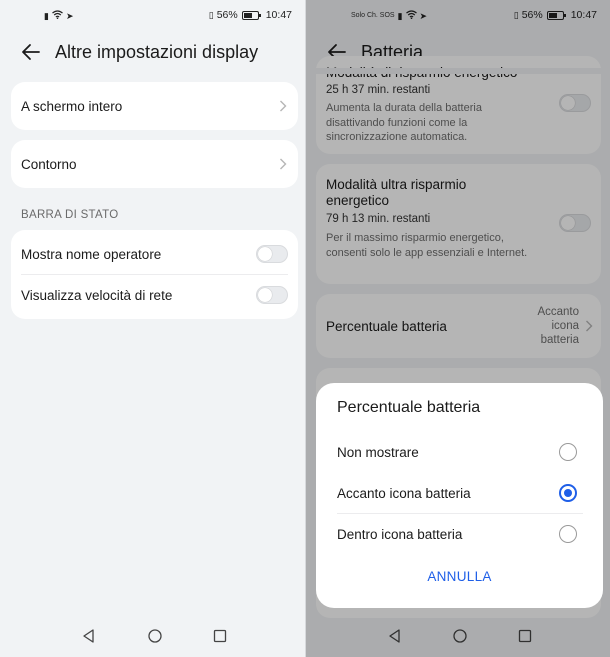 This screenshot has height=657, width=610. Describe the element at coordinates (459, 576) in the screenshot. I see `cancel-button: ANNULLA` at that location.